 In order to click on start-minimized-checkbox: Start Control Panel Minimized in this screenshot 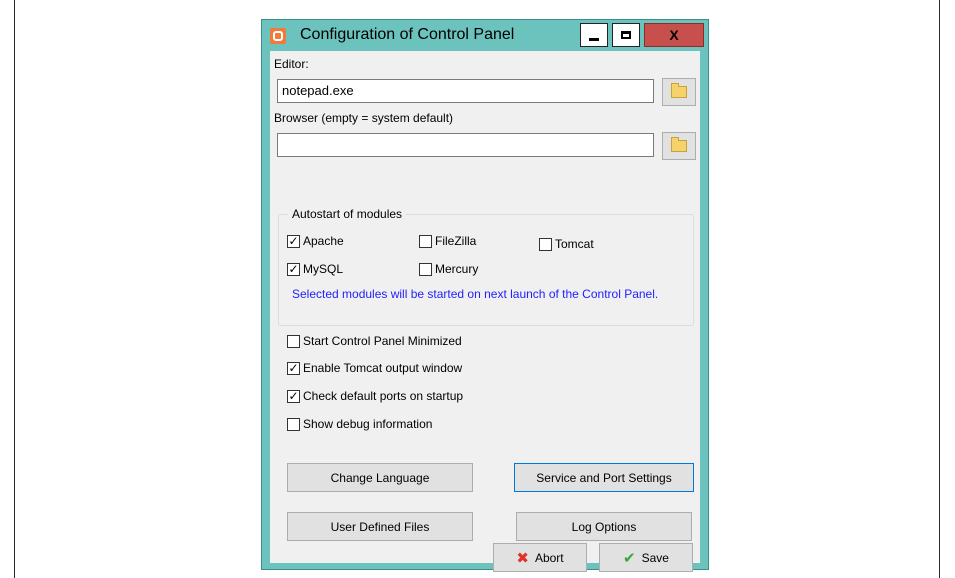, I will do `click(374, 341)`.